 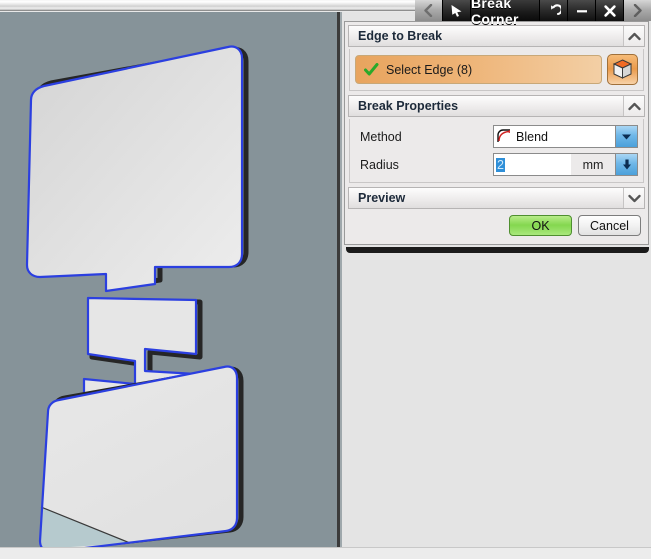 I want to click on cancel-button: Cancel, so click(x=609, y=225).